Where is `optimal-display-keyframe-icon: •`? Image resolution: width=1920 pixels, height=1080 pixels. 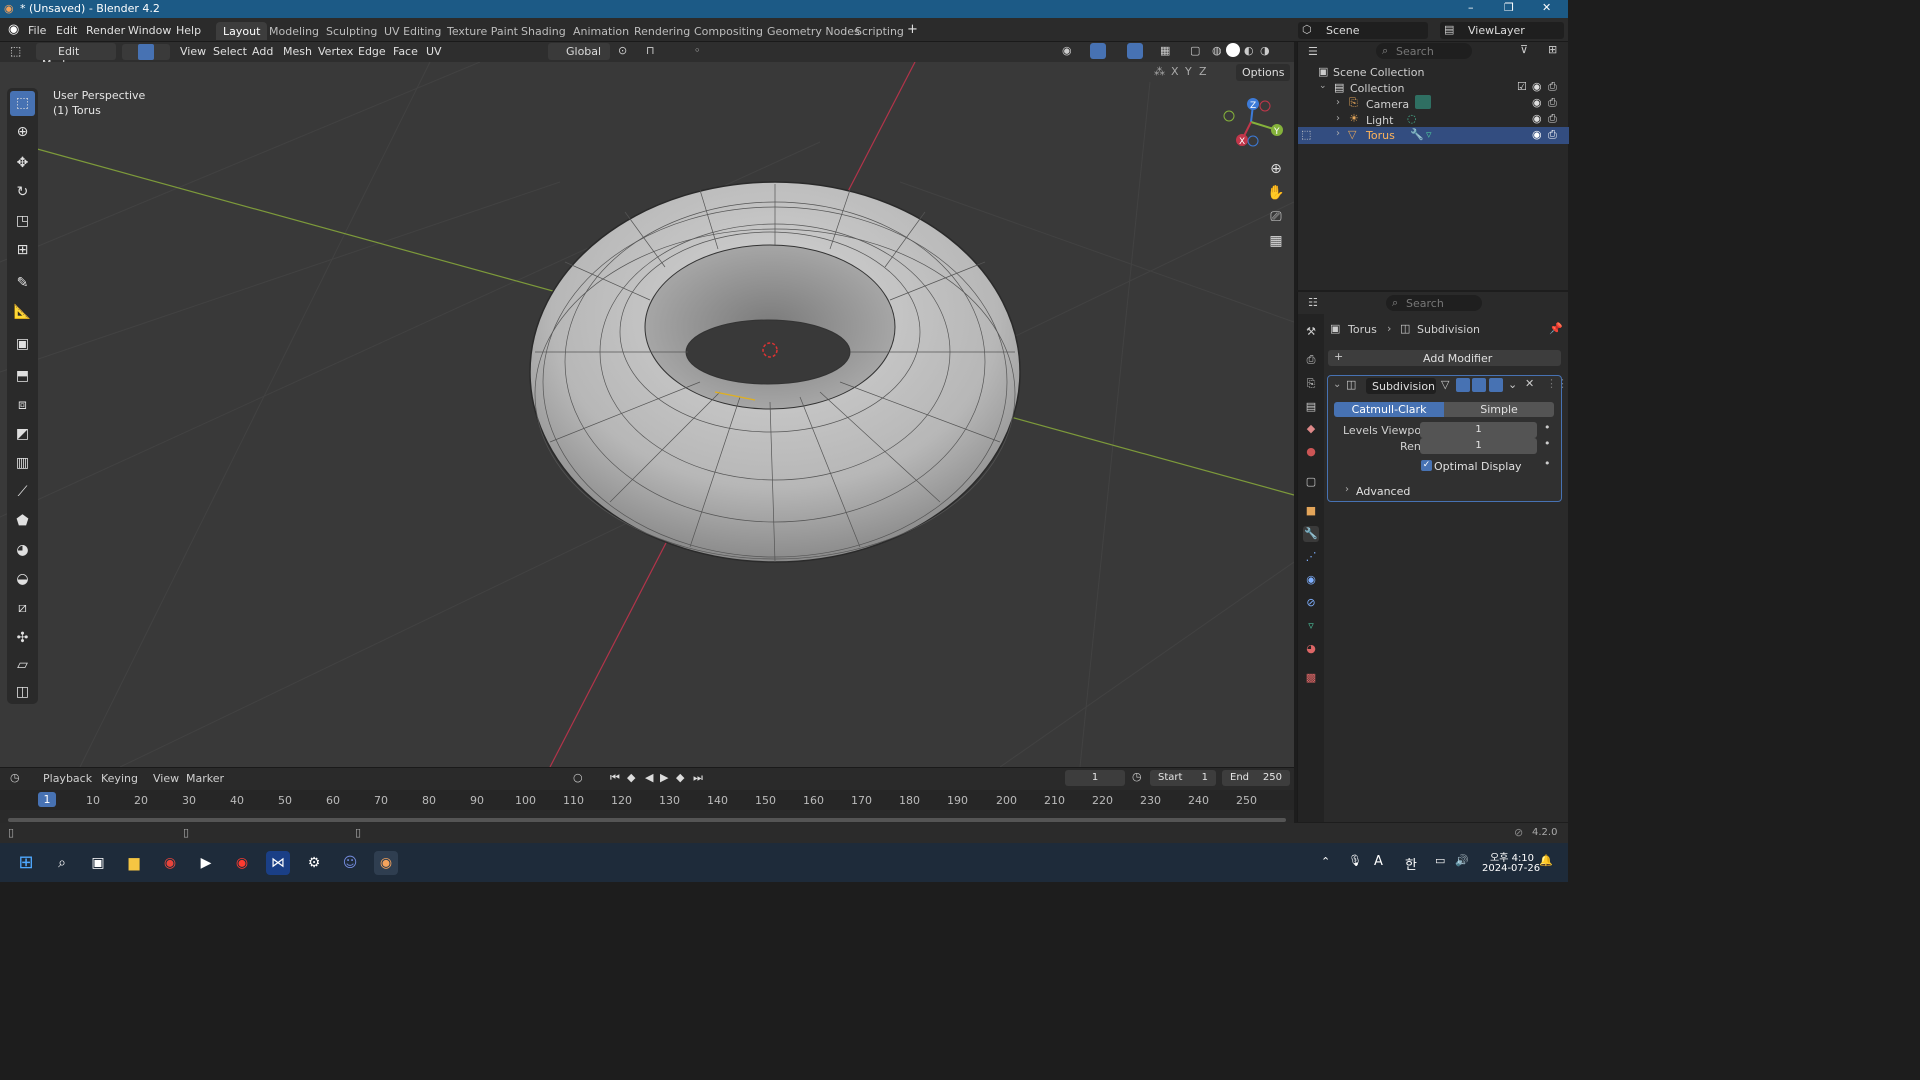 optimal-display-keyframe-icon: • is located at coordinates (1547, 463).